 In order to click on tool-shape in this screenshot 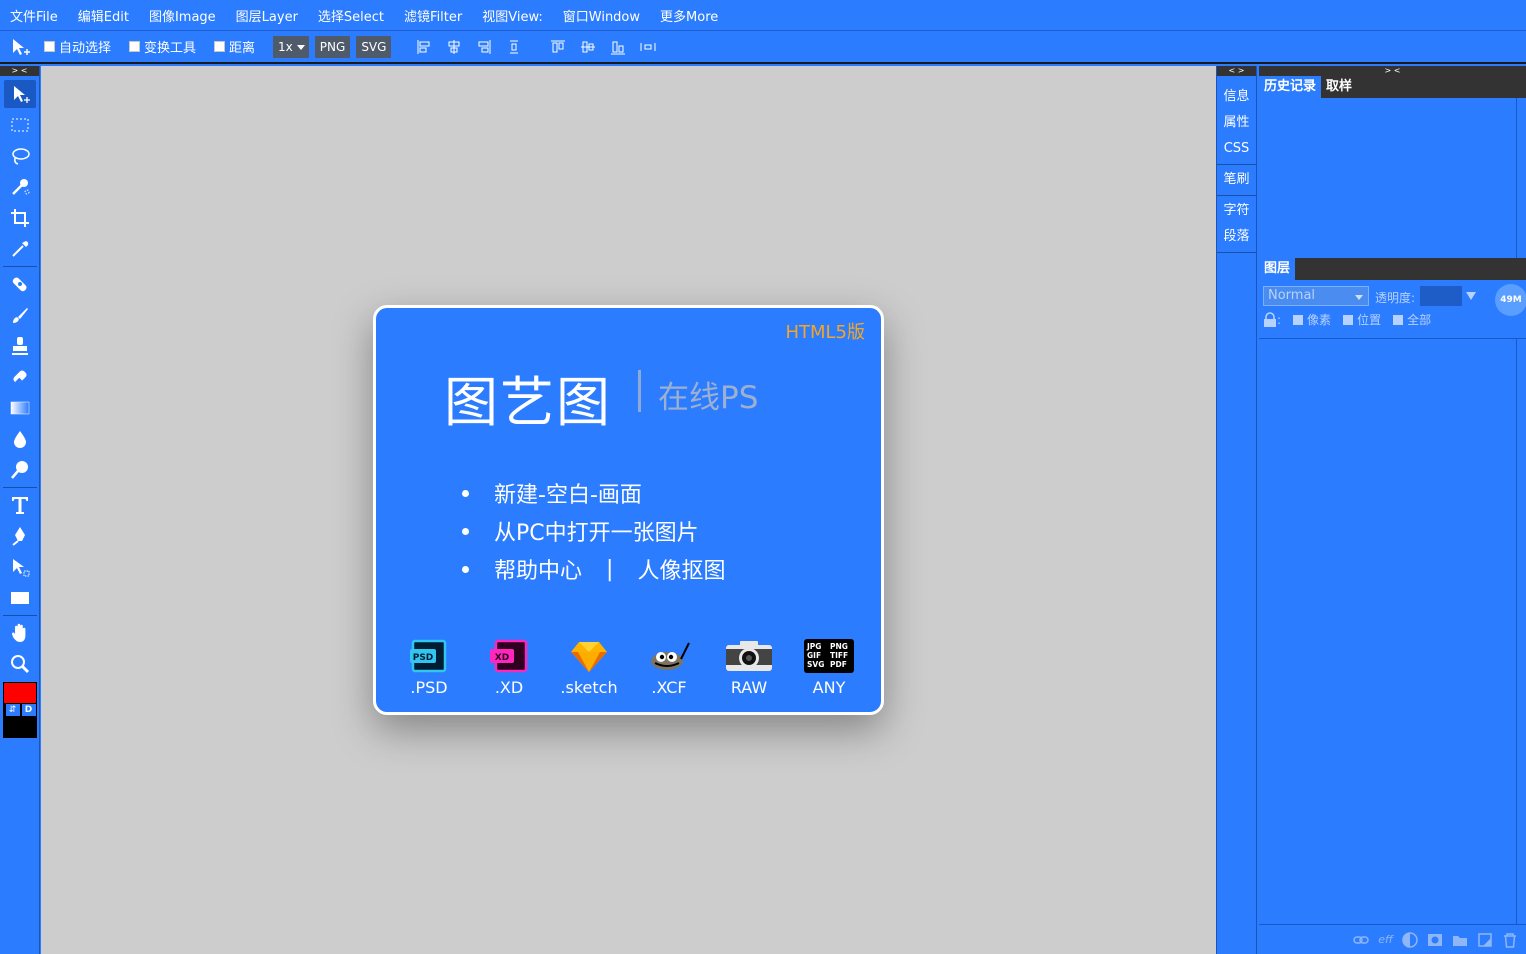, I will do `click(20, 598)`.